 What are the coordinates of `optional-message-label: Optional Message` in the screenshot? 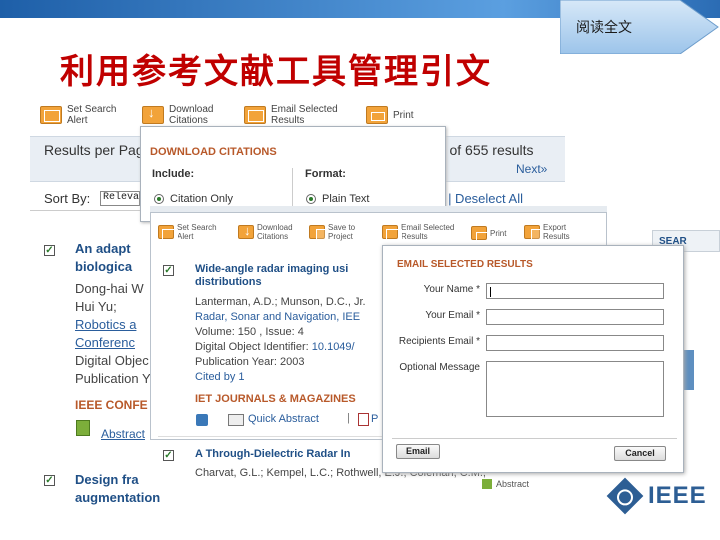 It's located at (439, 367).